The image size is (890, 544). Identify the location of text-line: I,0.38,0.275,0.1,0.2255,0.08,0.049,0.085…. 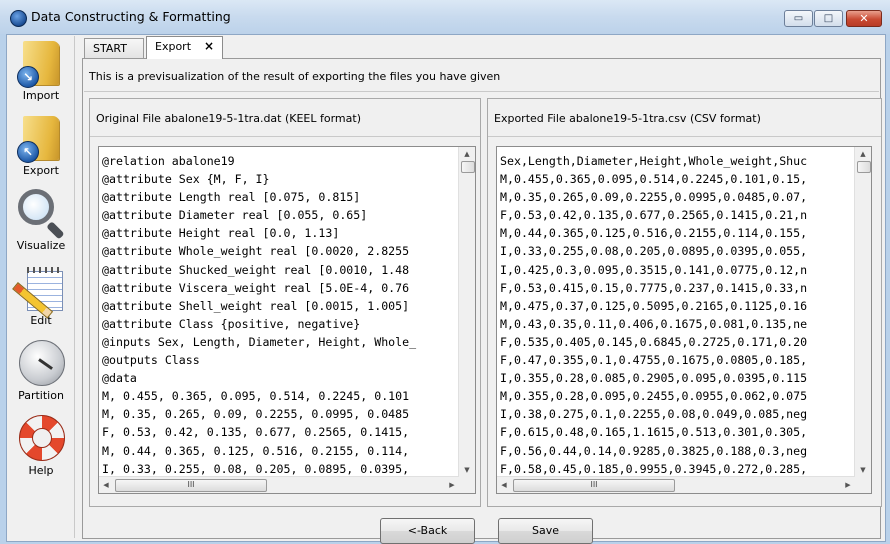
(654, 414).